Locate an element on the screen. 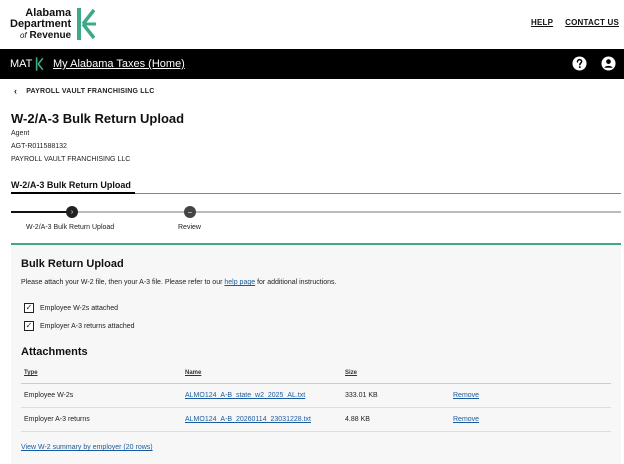 This screenshot has width=624, height=464. card-title: Bulk Return Upload is located at coordinates (72, 264).